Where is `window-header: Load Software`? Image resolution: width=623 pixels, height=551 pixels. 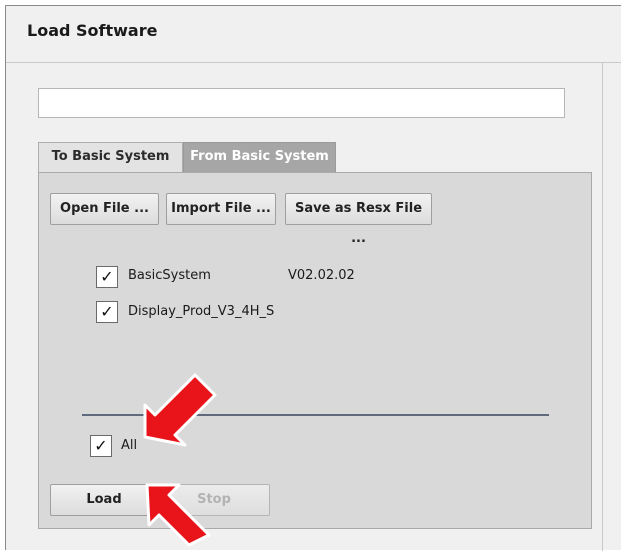 window-header: Load Software is located at coordinates (313, 34).